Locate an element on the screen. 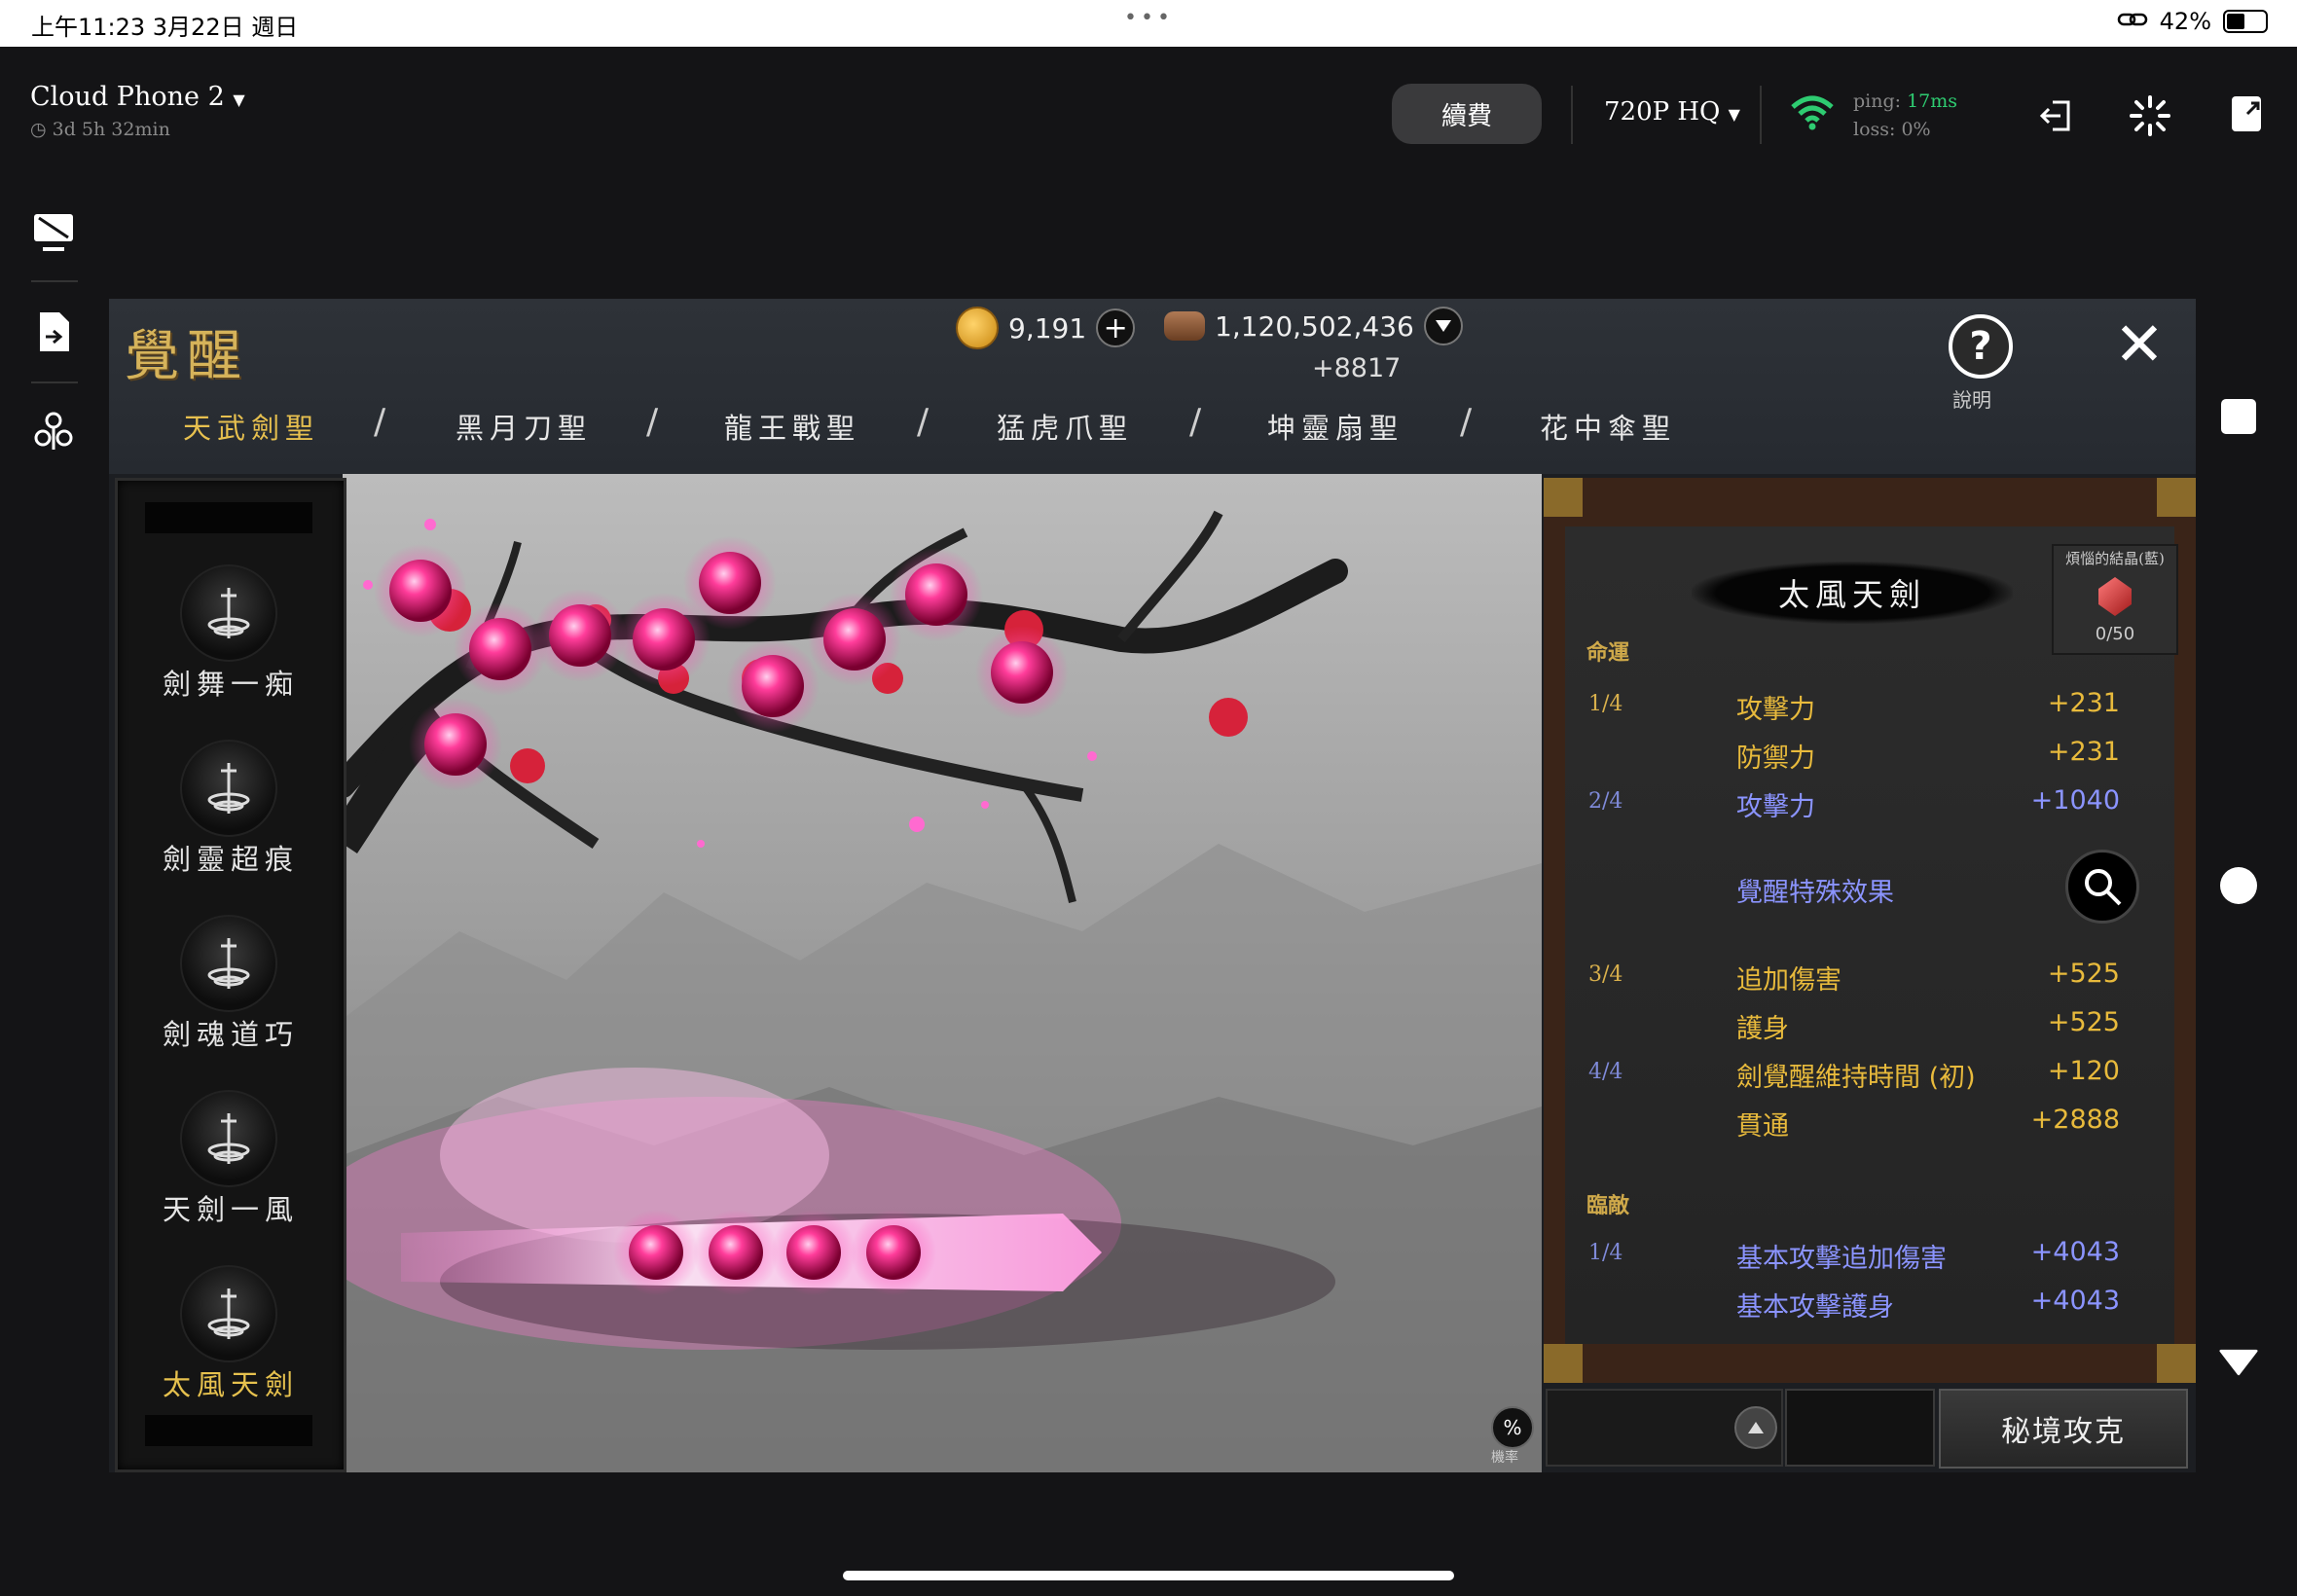 The height and width of the screenshot is (1596, 2297). status-right: 42% is located at coordinates (2192, 21).